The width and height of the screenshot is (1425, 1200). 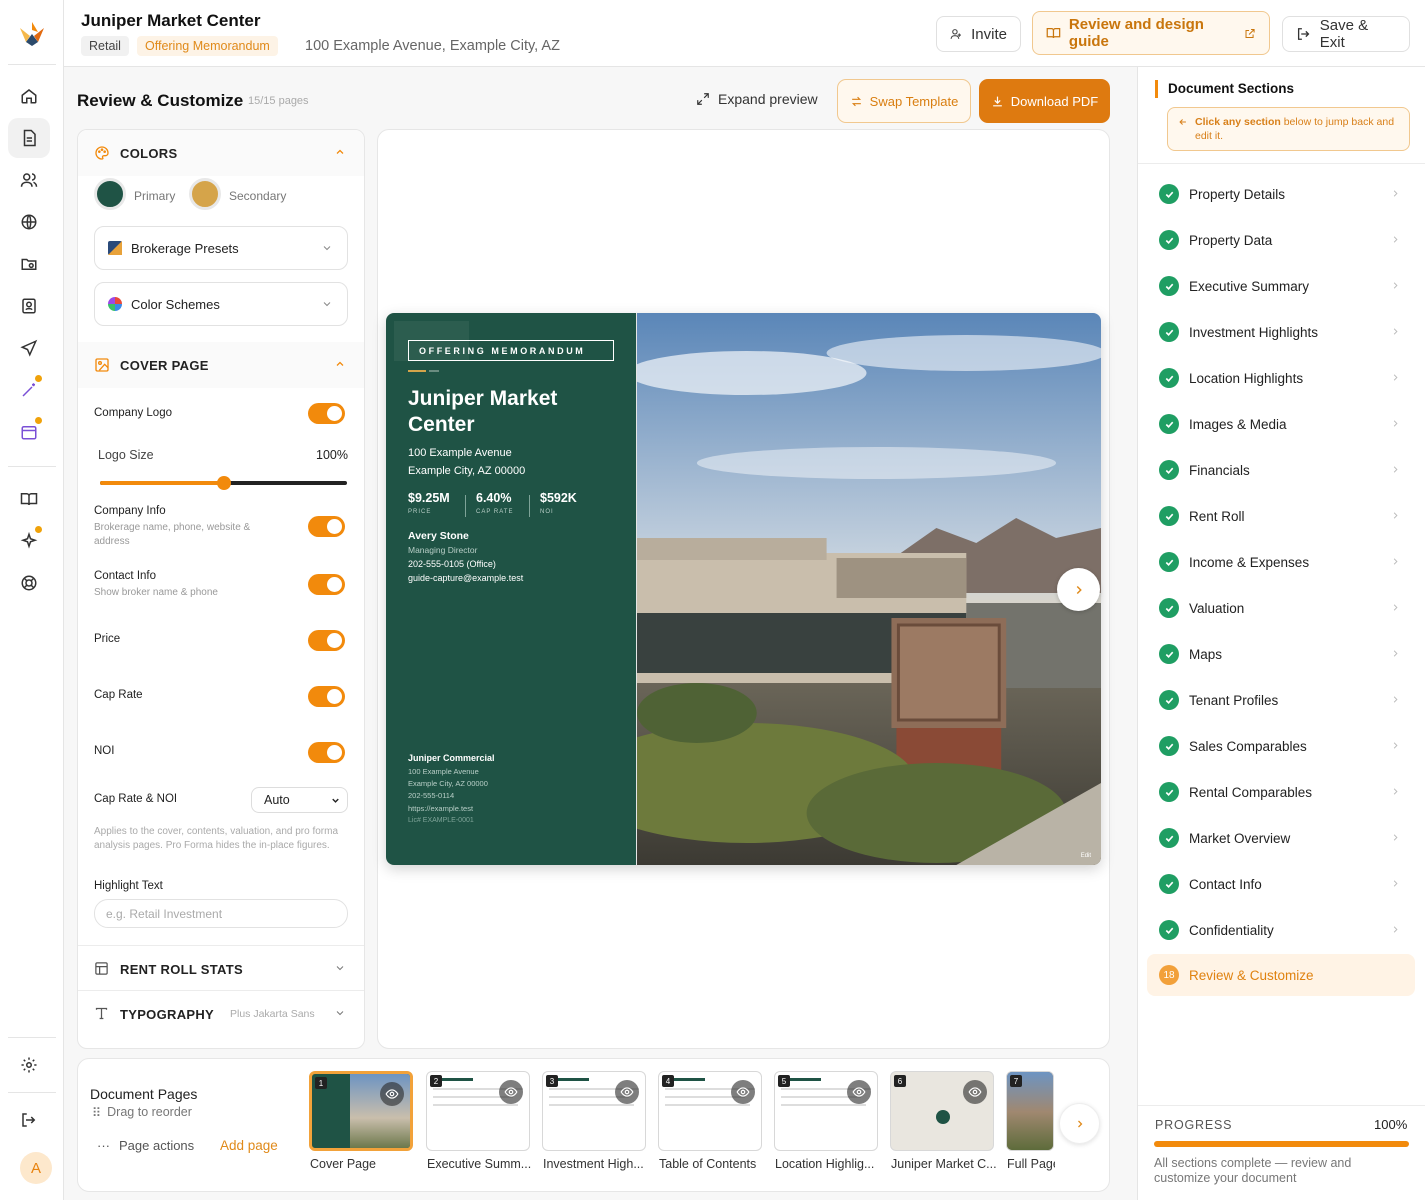 I want to click on edit-photo-label: Edit, so click(x=1086, y=856).